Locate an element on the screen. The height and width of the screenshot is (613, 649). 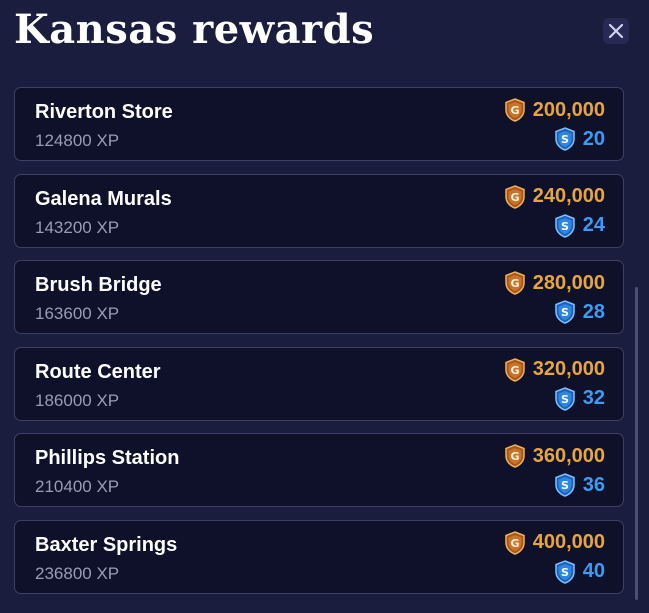
close-button is located at coordinates (616, 31).